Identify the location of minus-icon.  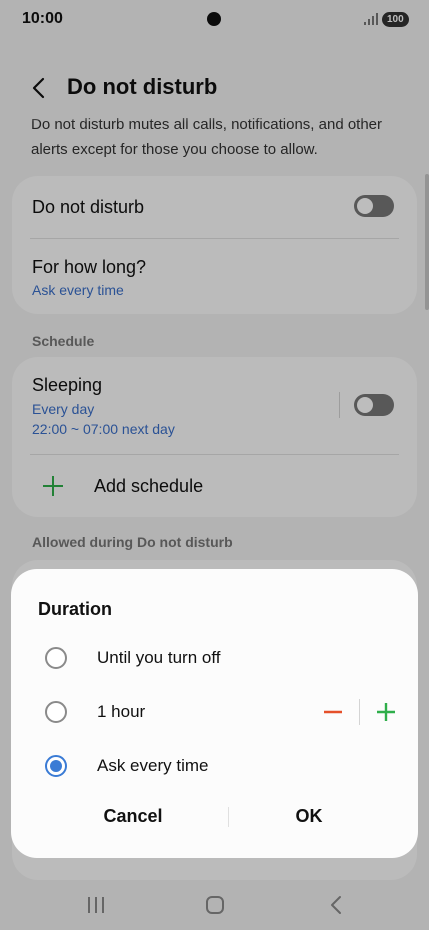
(333, 712).